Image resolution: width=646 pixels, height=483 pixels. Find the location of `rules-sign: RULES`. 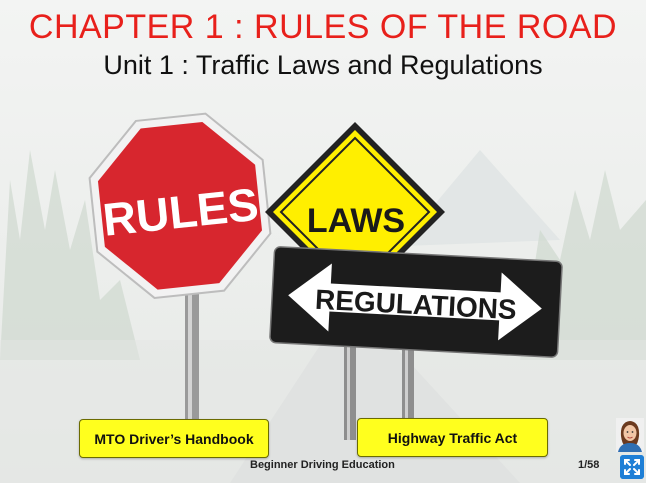

rules-sign: RULES is located at coordinates (180, 205).